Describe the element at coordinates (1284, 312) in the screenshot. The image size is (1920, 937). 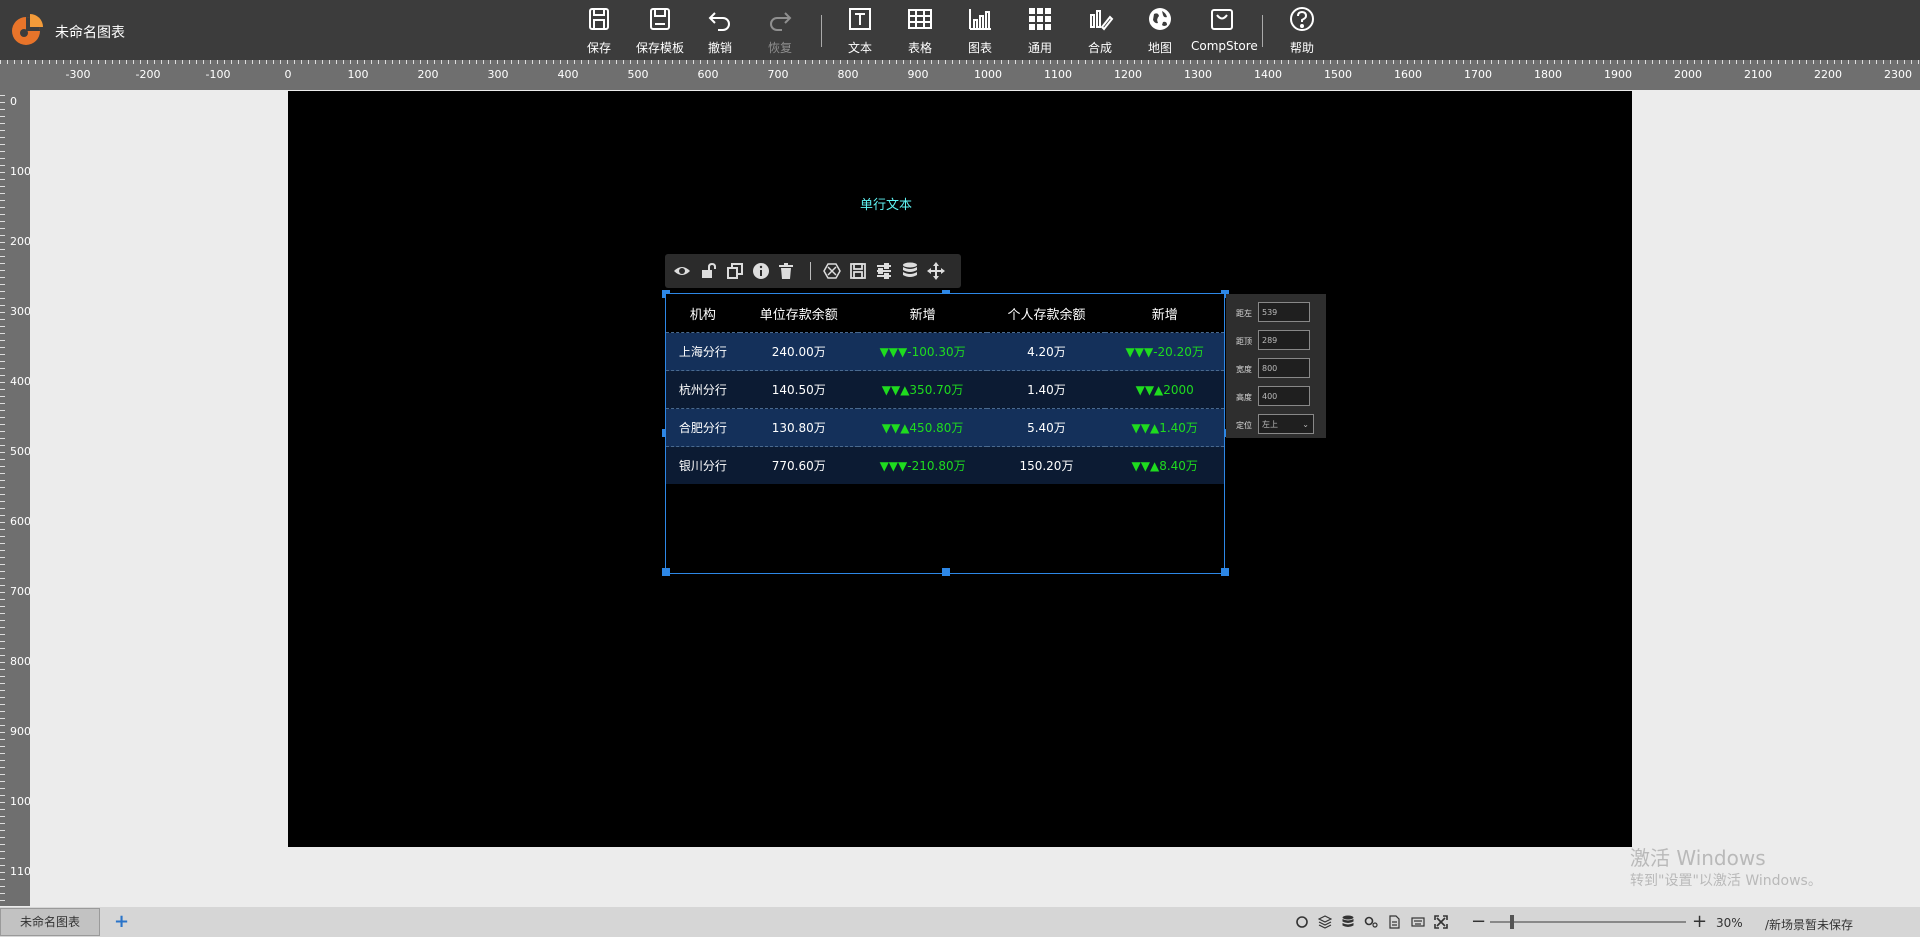
I see `left-input: 539` at that location.